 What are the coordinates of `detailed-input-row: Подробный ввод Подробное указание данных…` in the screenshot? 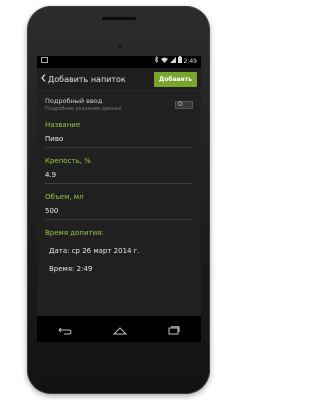 It's located at (119, 104).